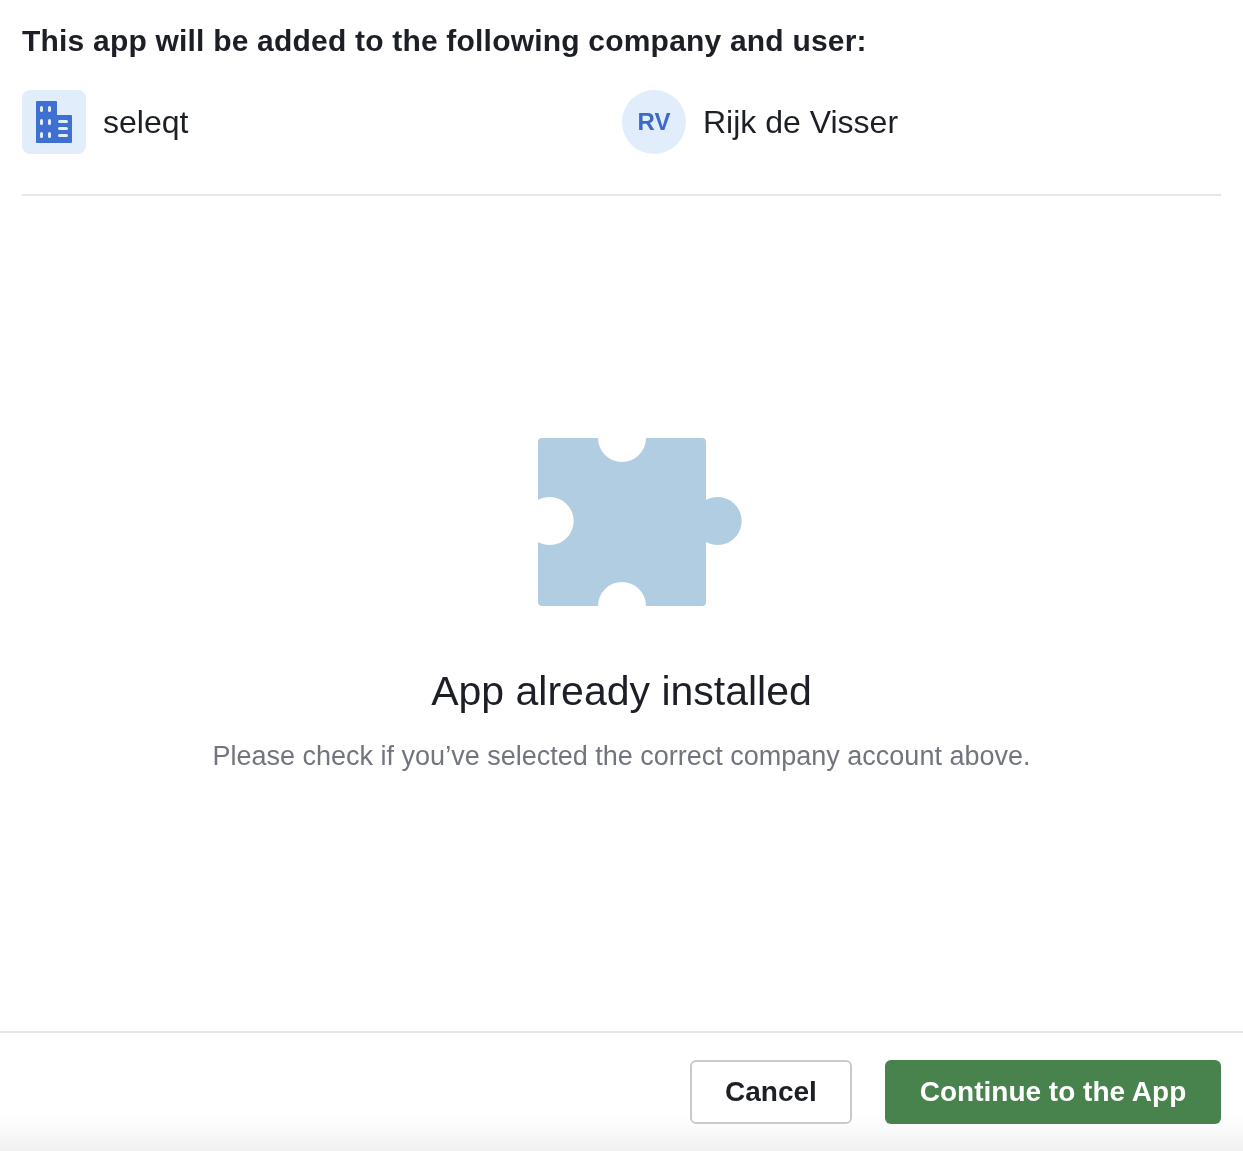 The image size is (1243, 1151). I want to click on user-name: Rijk de Visser, so click(801, 122).